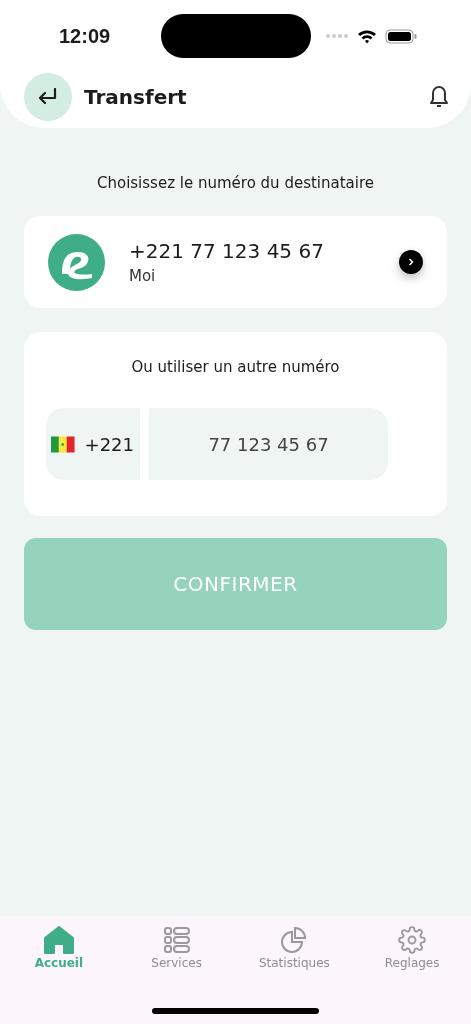 This screenshot has height=1024, width=471. I want to click on pie-chart-icon, so click(294, 940).